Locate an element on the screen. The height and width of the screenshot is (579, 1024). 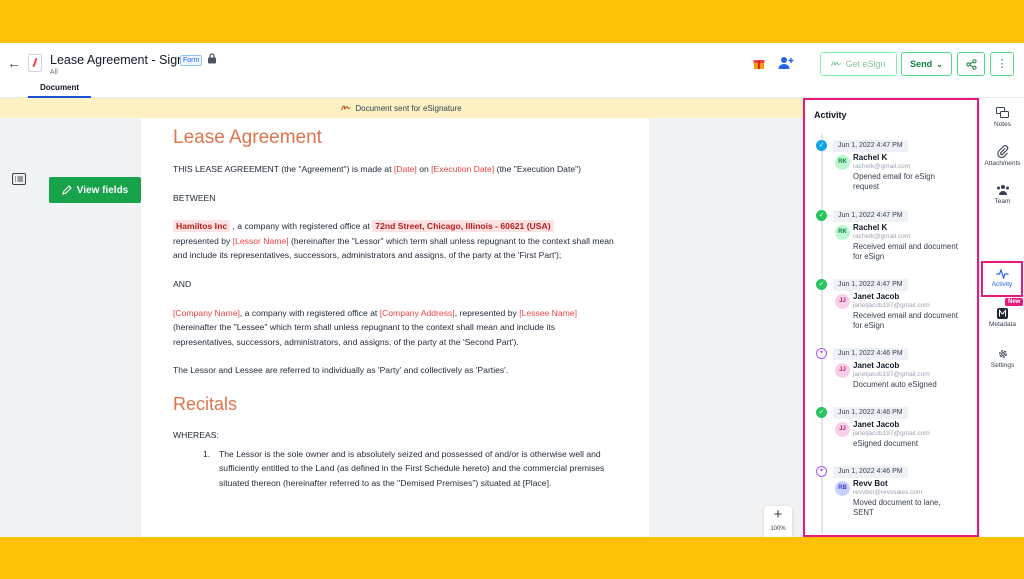
more-options-button: ⋮ is located at coordinates (1002, 64).